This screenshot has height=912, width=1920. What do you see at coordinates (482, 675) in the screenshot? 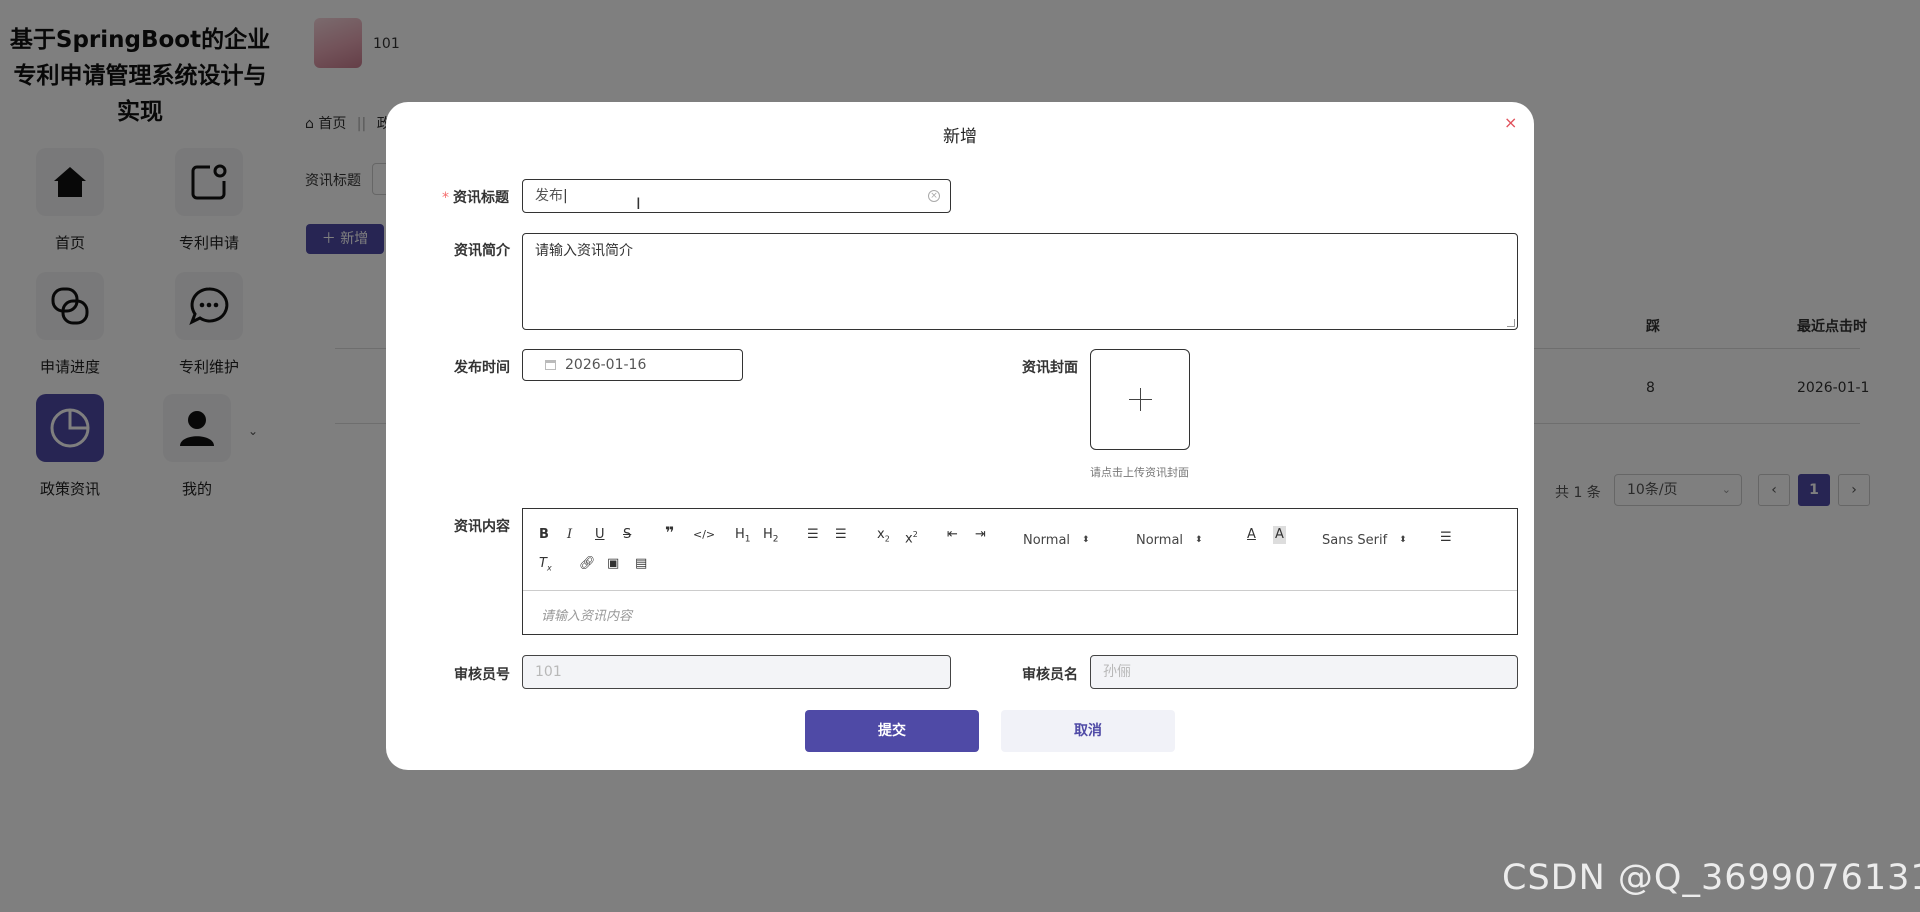
I see `auditor-id-label: 审核员号` at bounding box center [482, 675].